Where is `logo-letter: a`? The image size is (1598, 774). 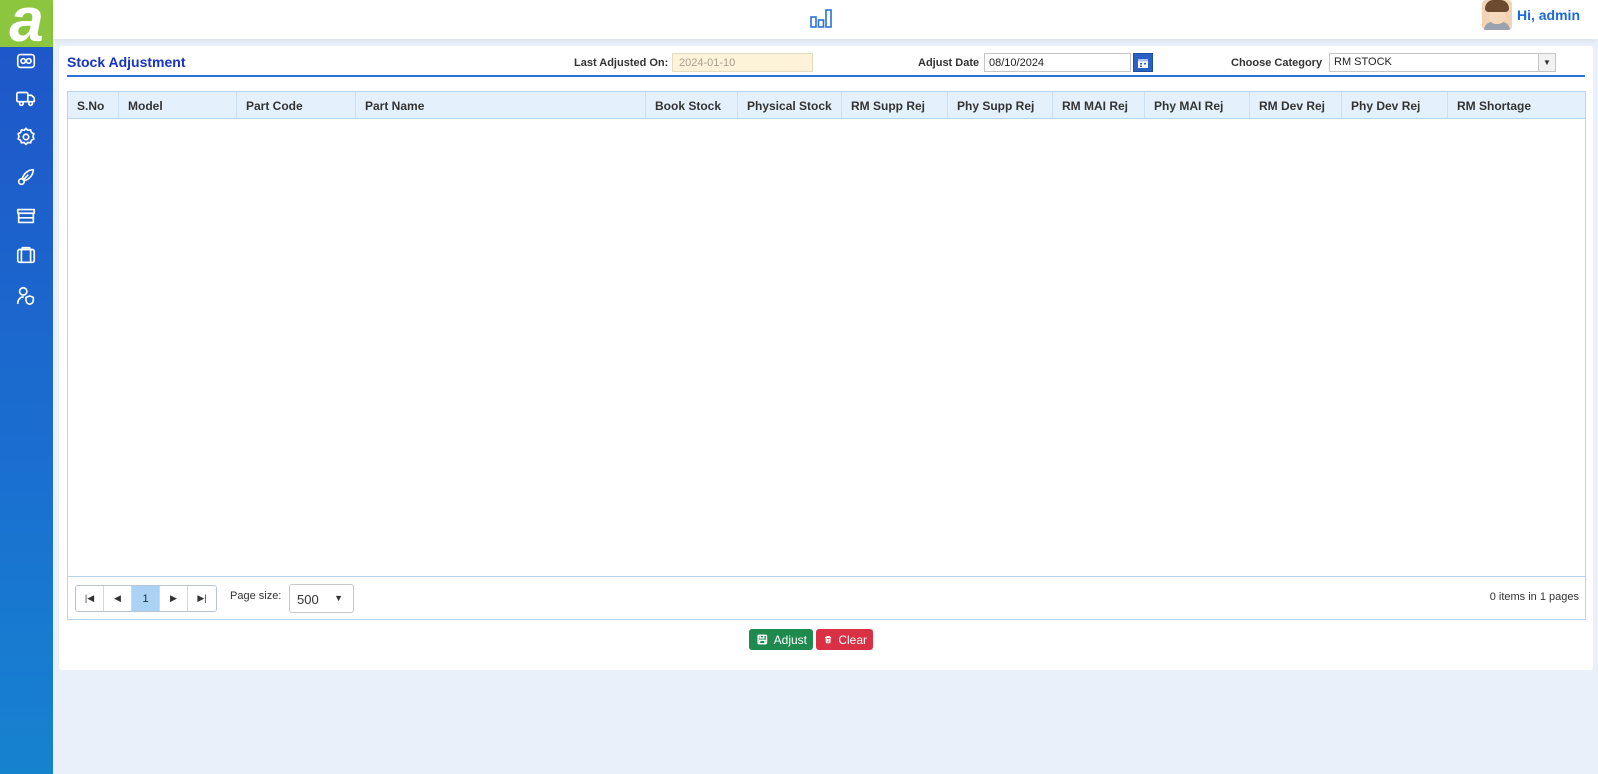 logo-letter: a is located at coordinates (26, 23).